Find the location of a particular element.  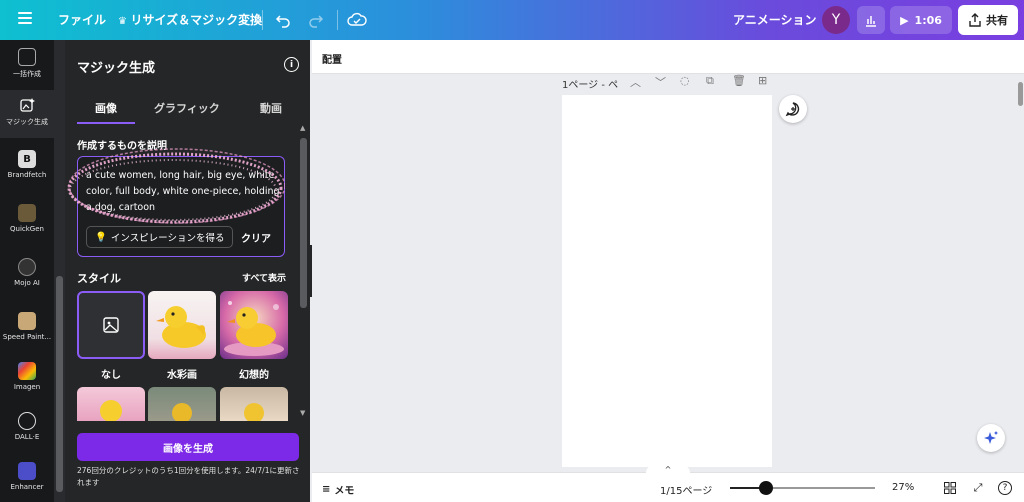

rail-item-enhancer: Enhancer is located at coordinates (27, 479).